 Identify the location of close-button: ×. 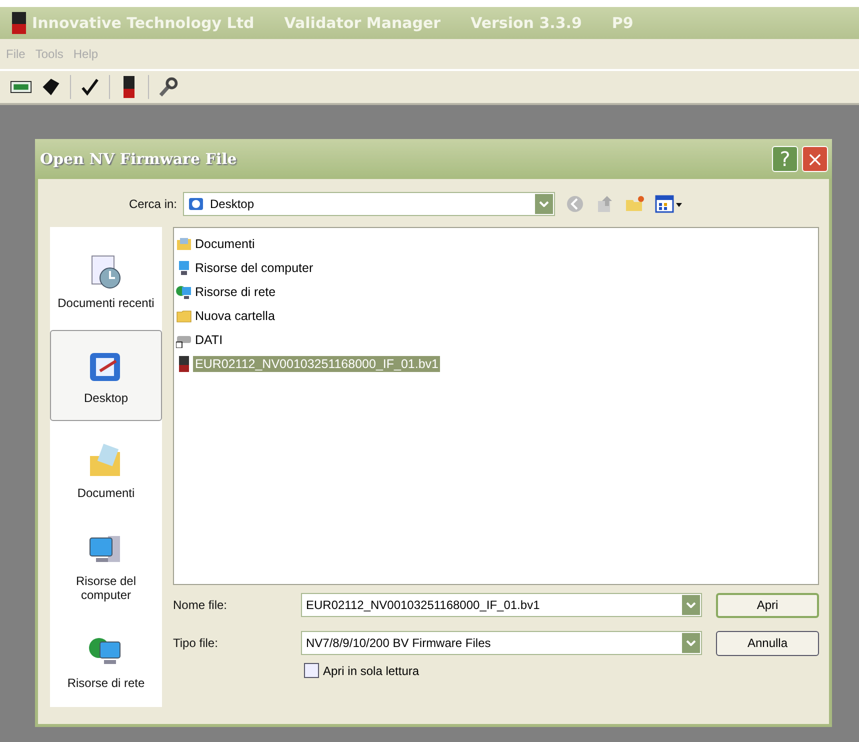
(815, 159).